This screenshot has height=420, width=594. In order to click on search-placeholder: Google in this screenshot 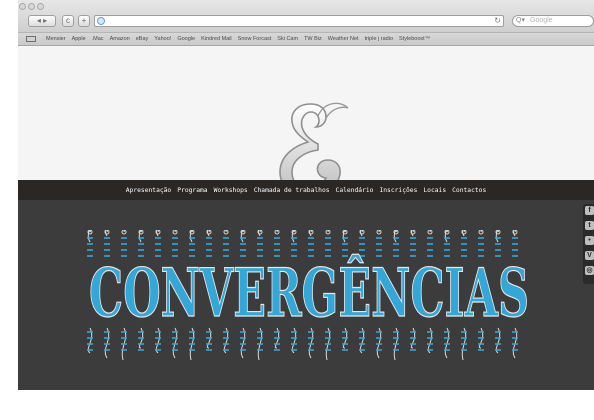, I will do `click(541, 20)`.